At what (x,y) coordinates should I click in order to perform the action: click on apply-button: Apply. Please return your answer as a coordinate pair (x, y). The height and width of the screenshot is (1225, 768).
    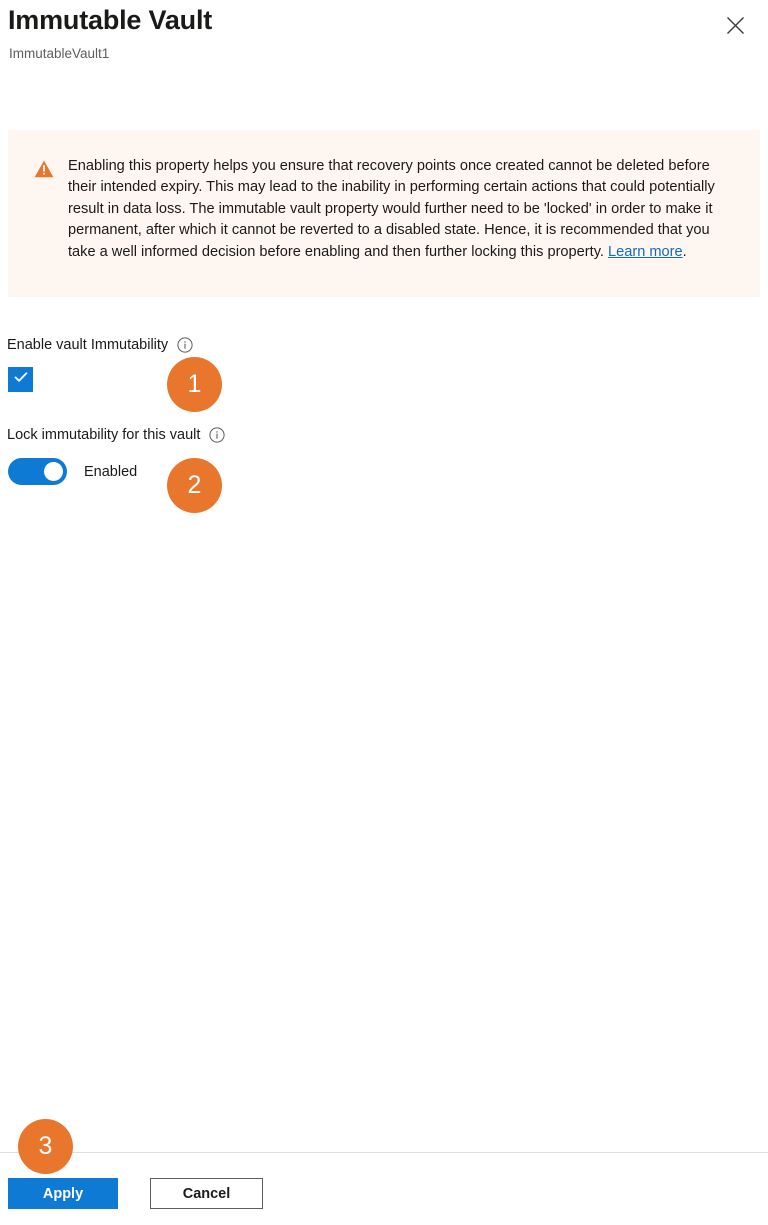
    Looking at the image, I should click on (63, 1193).